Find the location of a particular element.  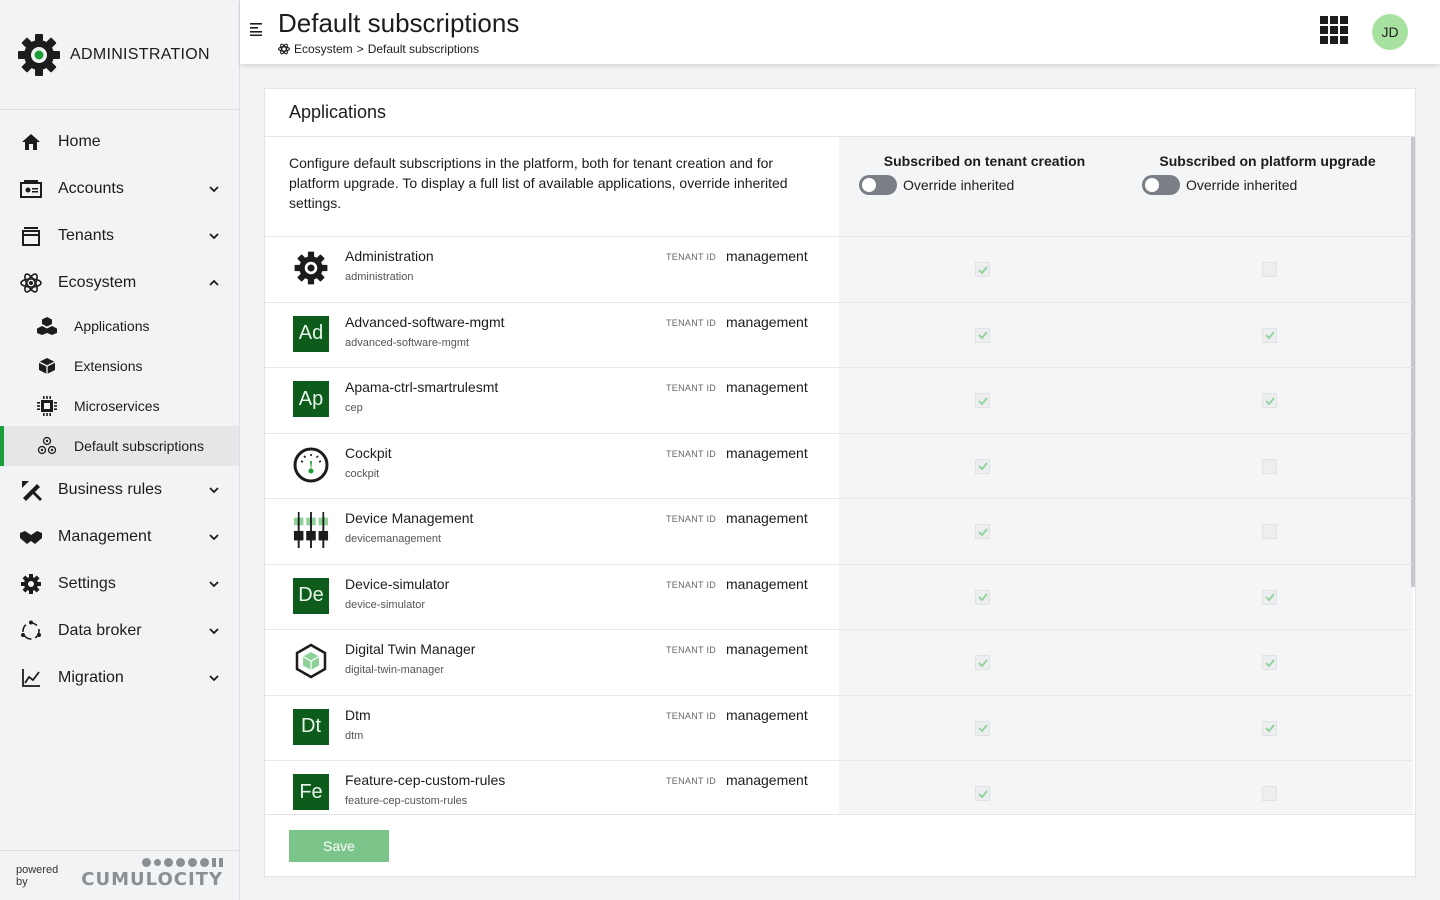

app-name: Digital Twin Manager is located at coordinates (410, 649).